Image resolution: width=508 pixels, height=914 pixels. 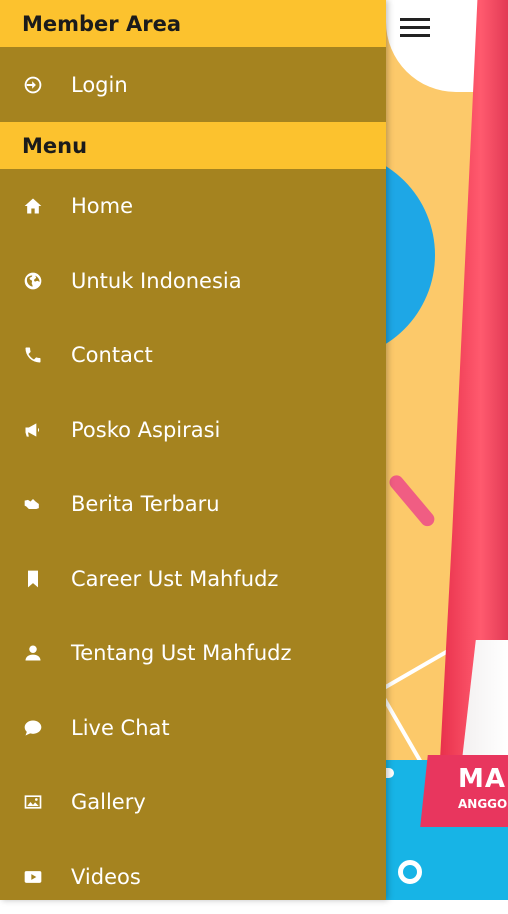 What do you see at coordinates (174, 579) in the screenshot?
I see `menu-item-label: Career Ust Mahfudz` at bounding box center [174, 579].